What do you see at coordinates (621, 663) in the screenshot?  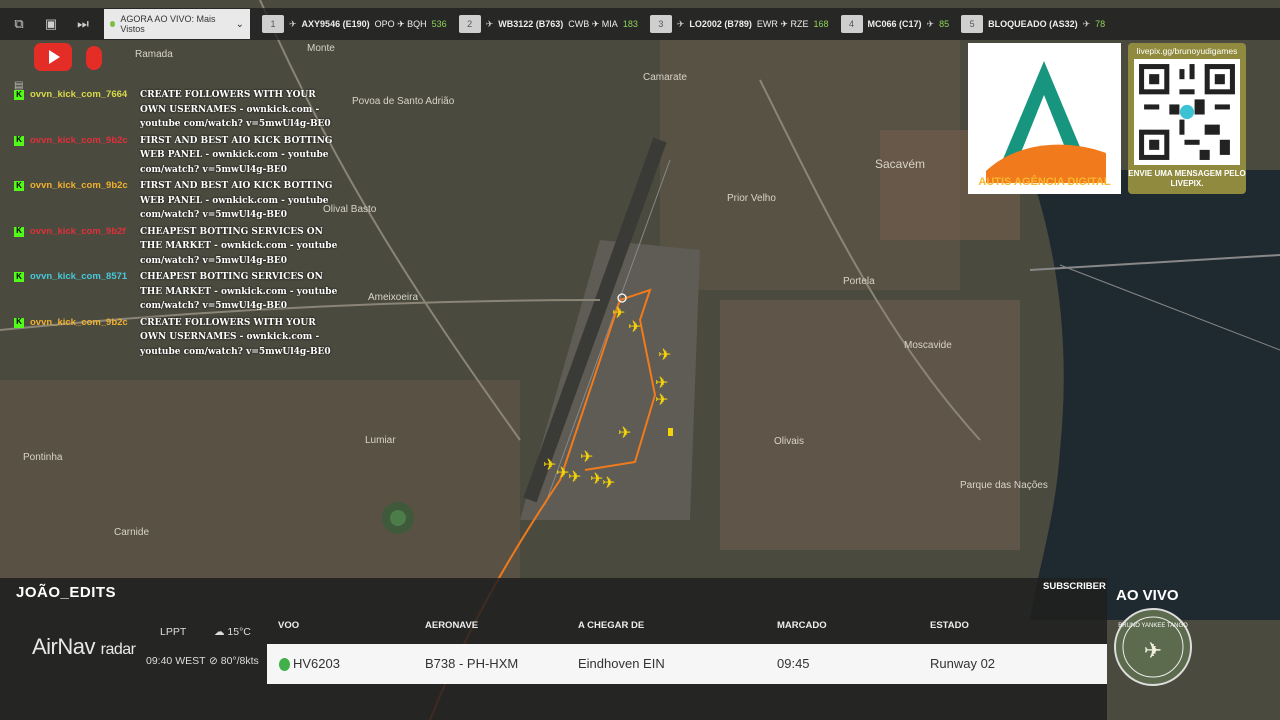 I see `origin: Eindhoven EIN` at bounding box center [621, 663].